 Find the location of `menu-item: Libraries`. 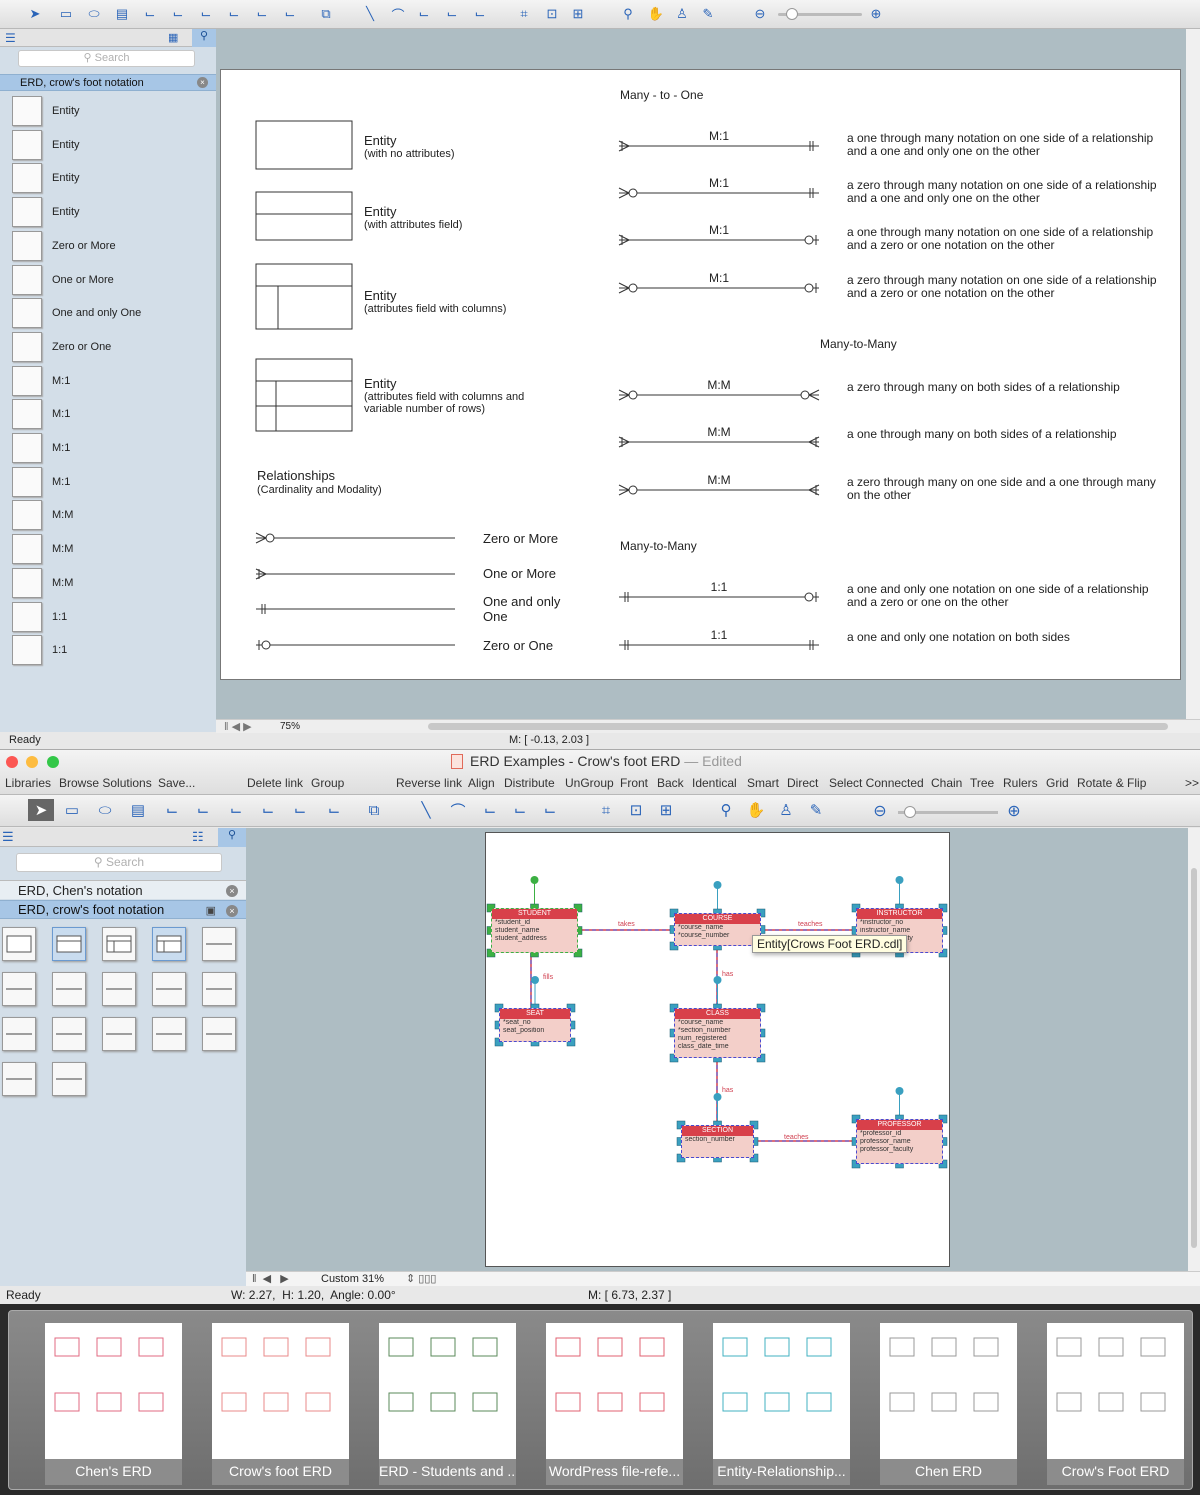

menu-item: Libraries is located at coordinates (28, 783).